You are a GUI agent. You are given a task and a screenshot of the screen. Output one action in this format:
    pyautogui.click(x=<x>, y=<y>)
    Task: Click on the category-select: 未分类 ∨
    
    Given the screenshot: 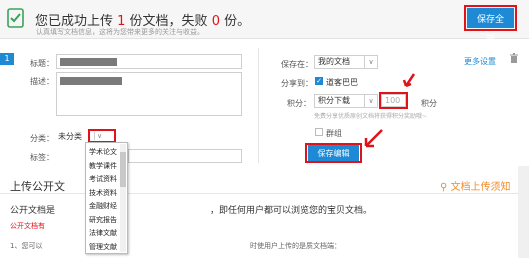 What is the action you would take?
    pyautogui.click(x=86, y=136)
    